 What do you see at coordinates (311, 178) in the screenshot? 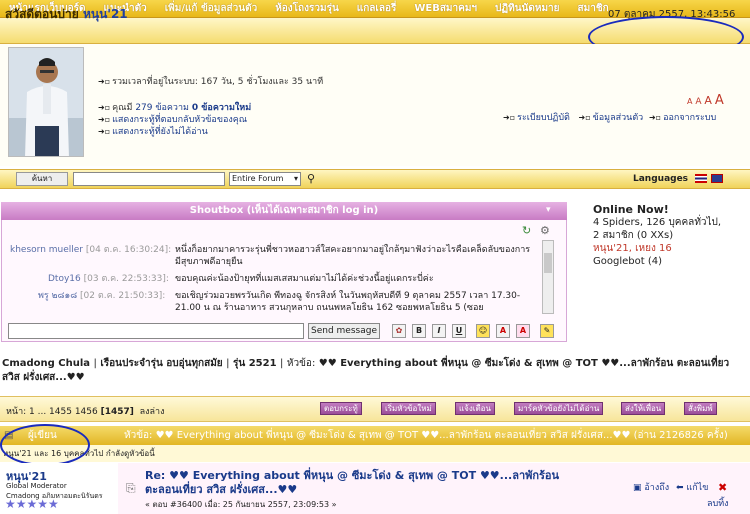
I see `magnifier-icon: ⚲` at bounding box center [311, 178].